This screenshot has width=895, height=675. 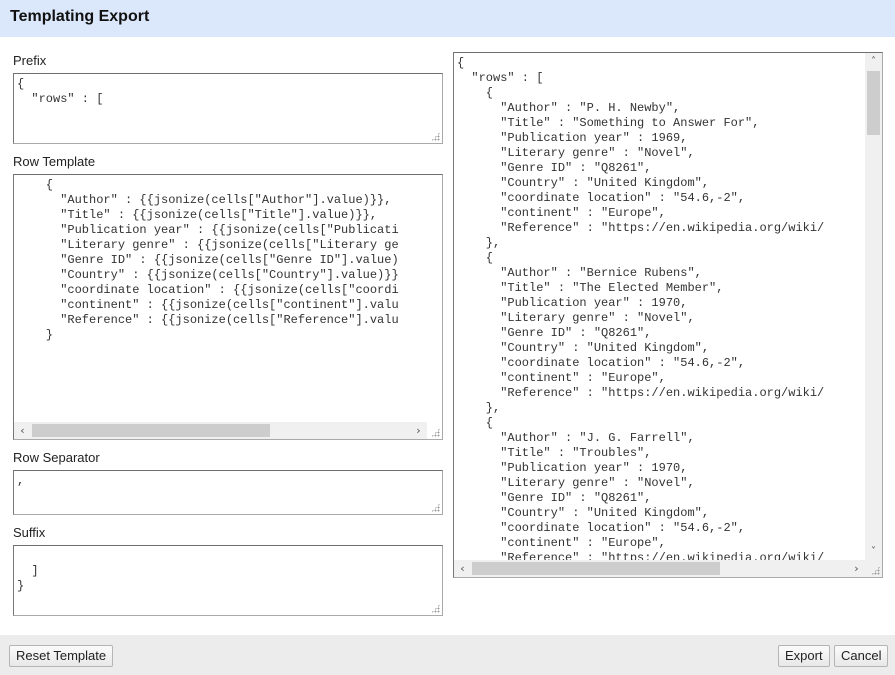 What do you see at coordinates (80, 16) in the screenshot?
I see `dialog-title: Templating Export` at bounding box center [80, 16].